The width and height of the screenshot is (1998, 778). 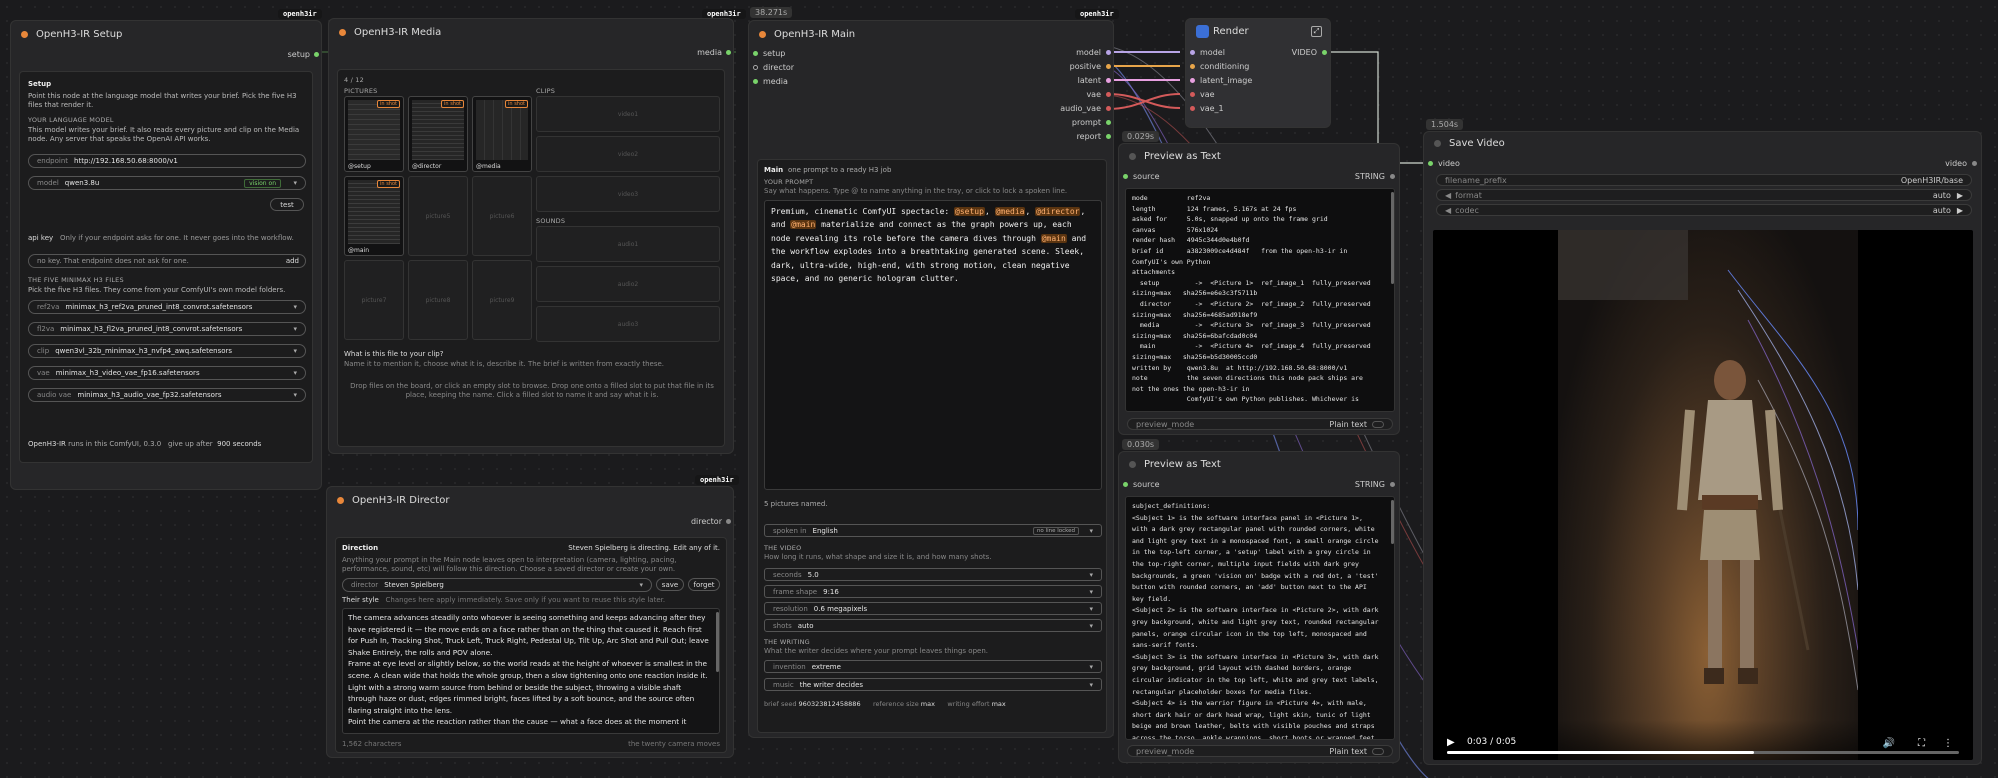 I want to click on save-input-video: video, so click(x=1444, y=163).